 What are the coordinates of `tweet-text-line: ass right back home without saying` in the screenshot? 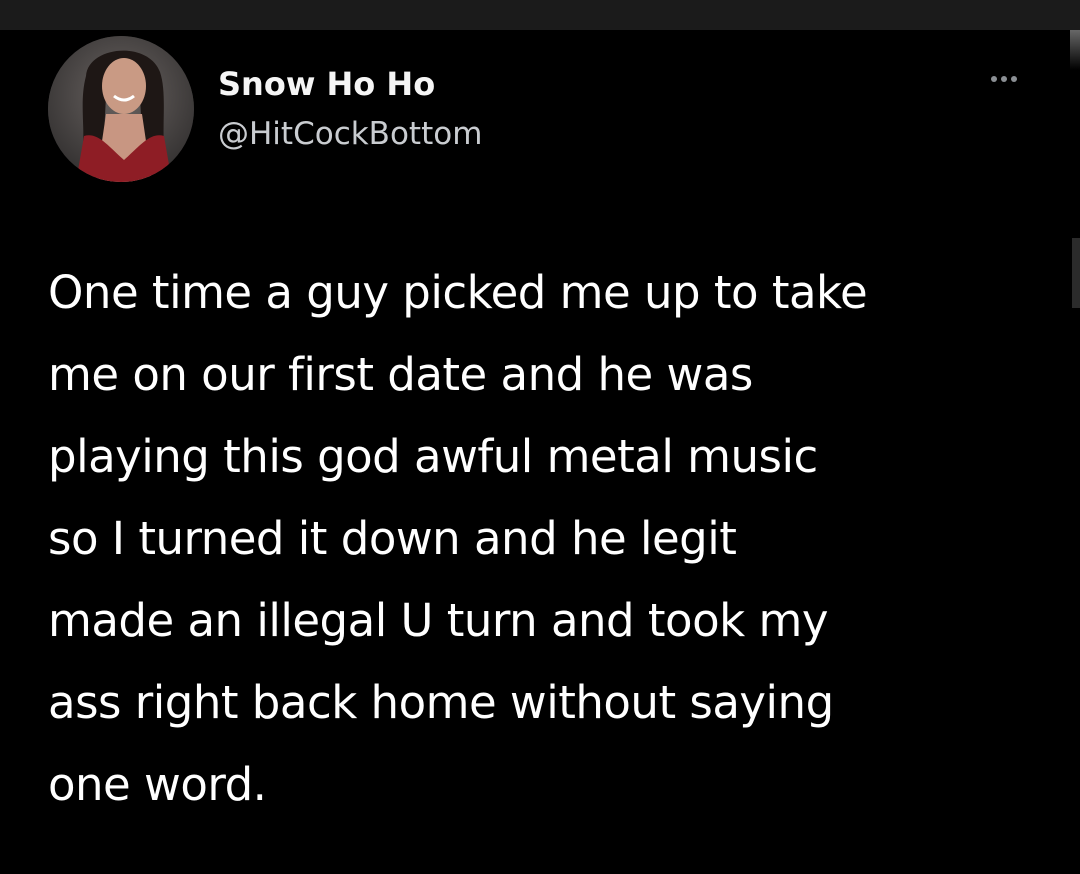 It's located at (441, 702).